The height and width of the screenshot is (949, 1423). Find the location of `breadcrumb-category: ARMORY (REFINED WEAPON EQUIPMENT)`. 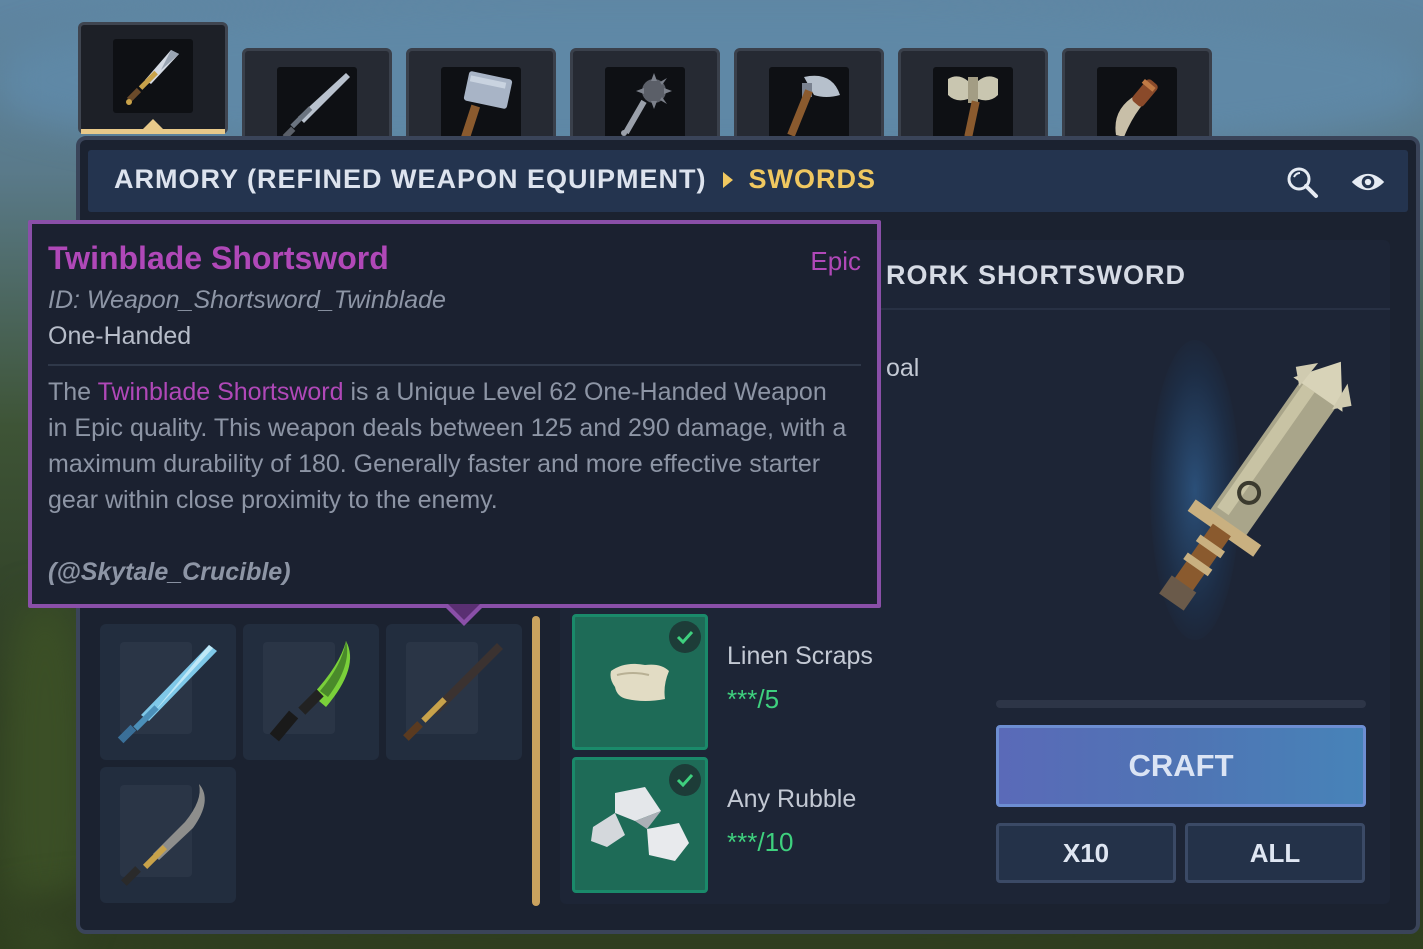

breadcrumb-category: ARMORY (REFINED WEAPON EQUIPMENT) is located at coordinates (410, 179).